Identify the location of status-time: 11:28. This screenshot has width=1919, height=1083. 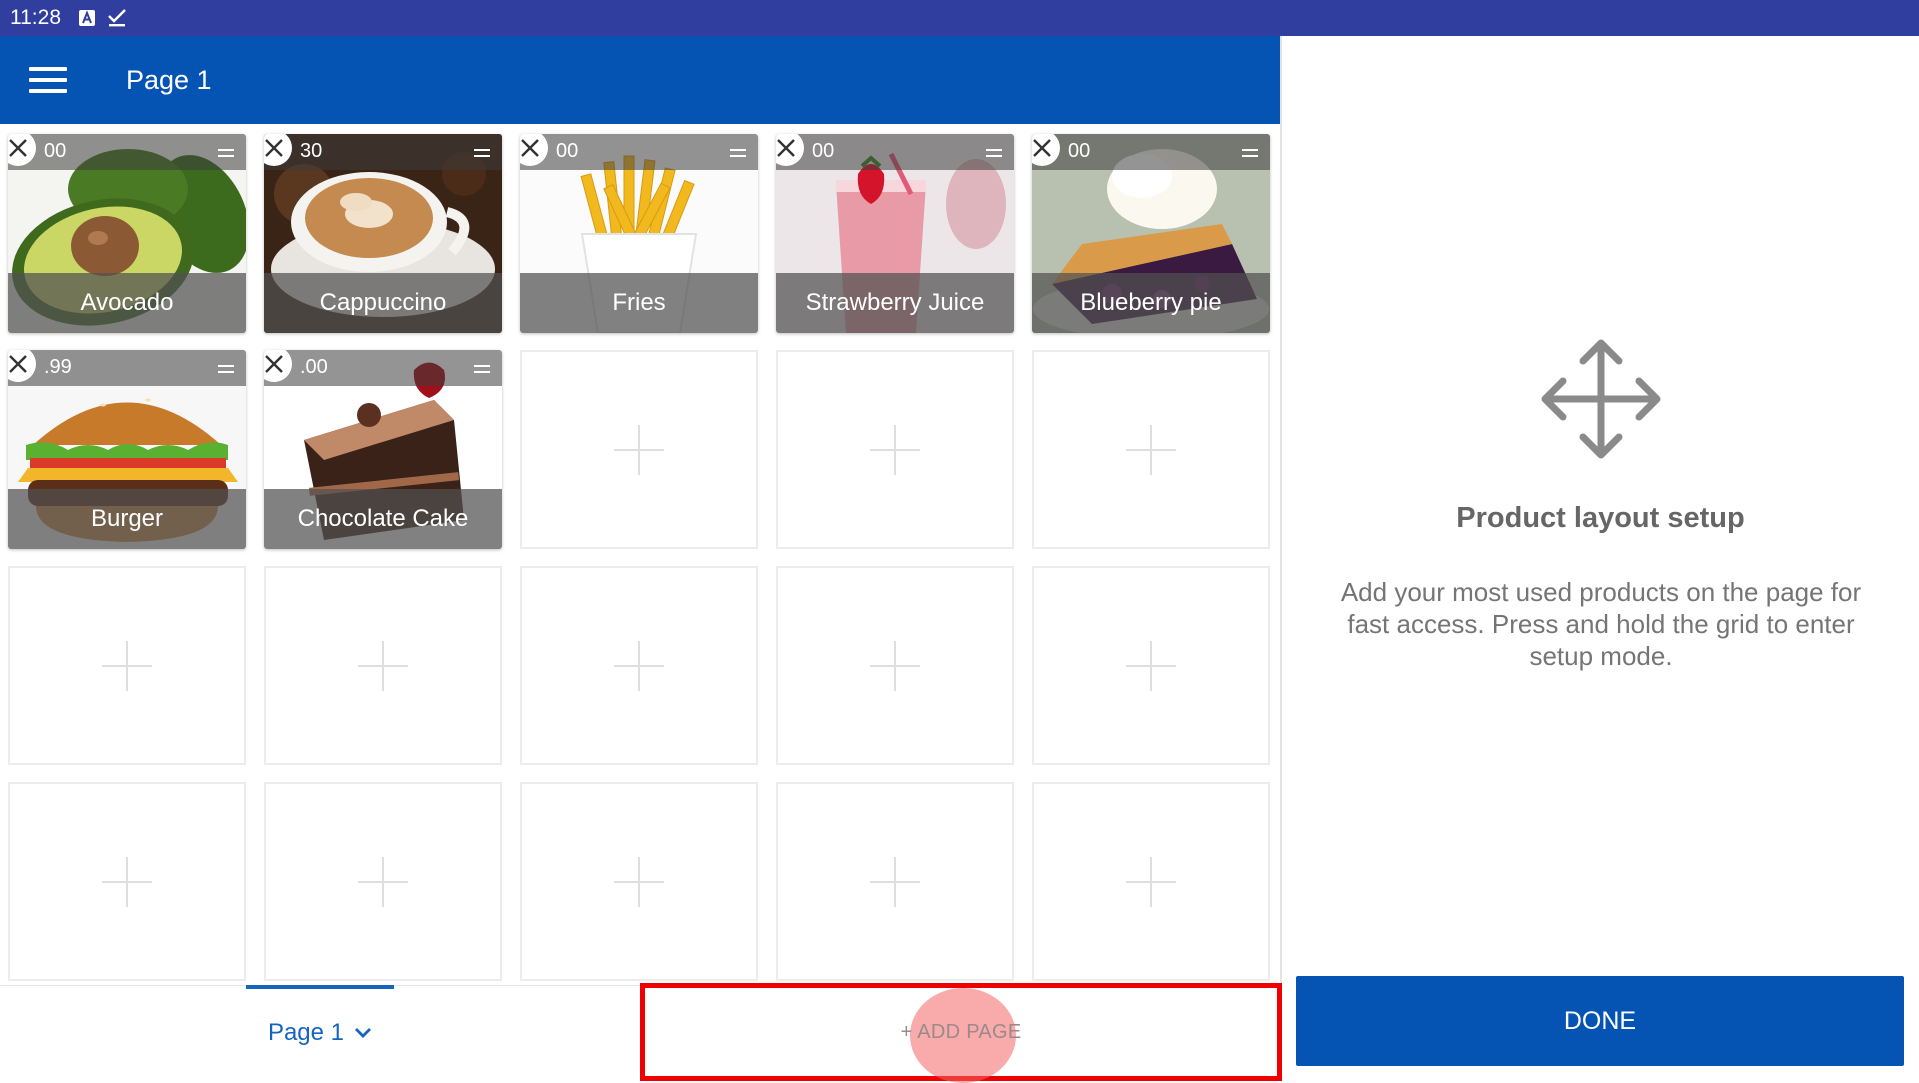
(35, 17).